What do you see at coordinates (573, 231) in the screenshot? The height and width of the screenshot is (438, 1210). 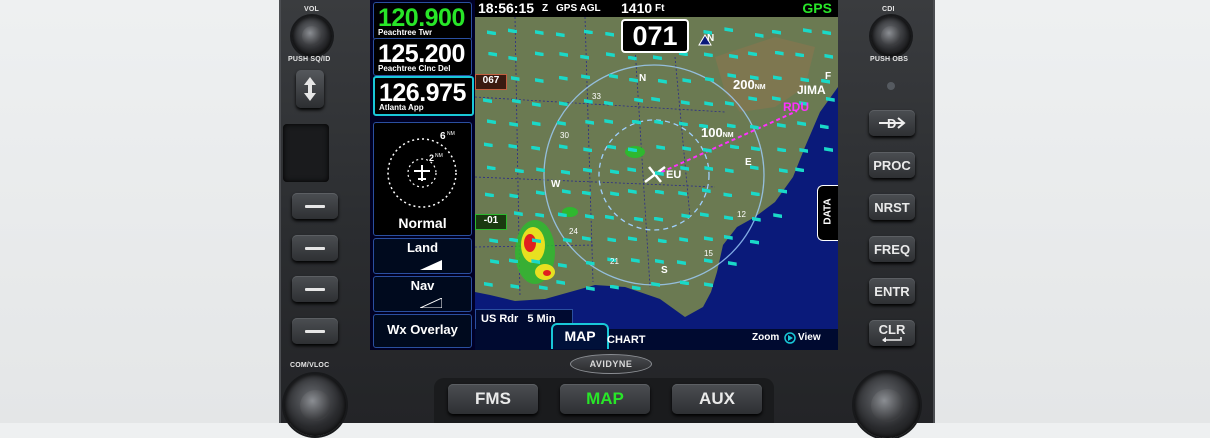 I see `tick-24: 24` at bounding box center [573, 231].